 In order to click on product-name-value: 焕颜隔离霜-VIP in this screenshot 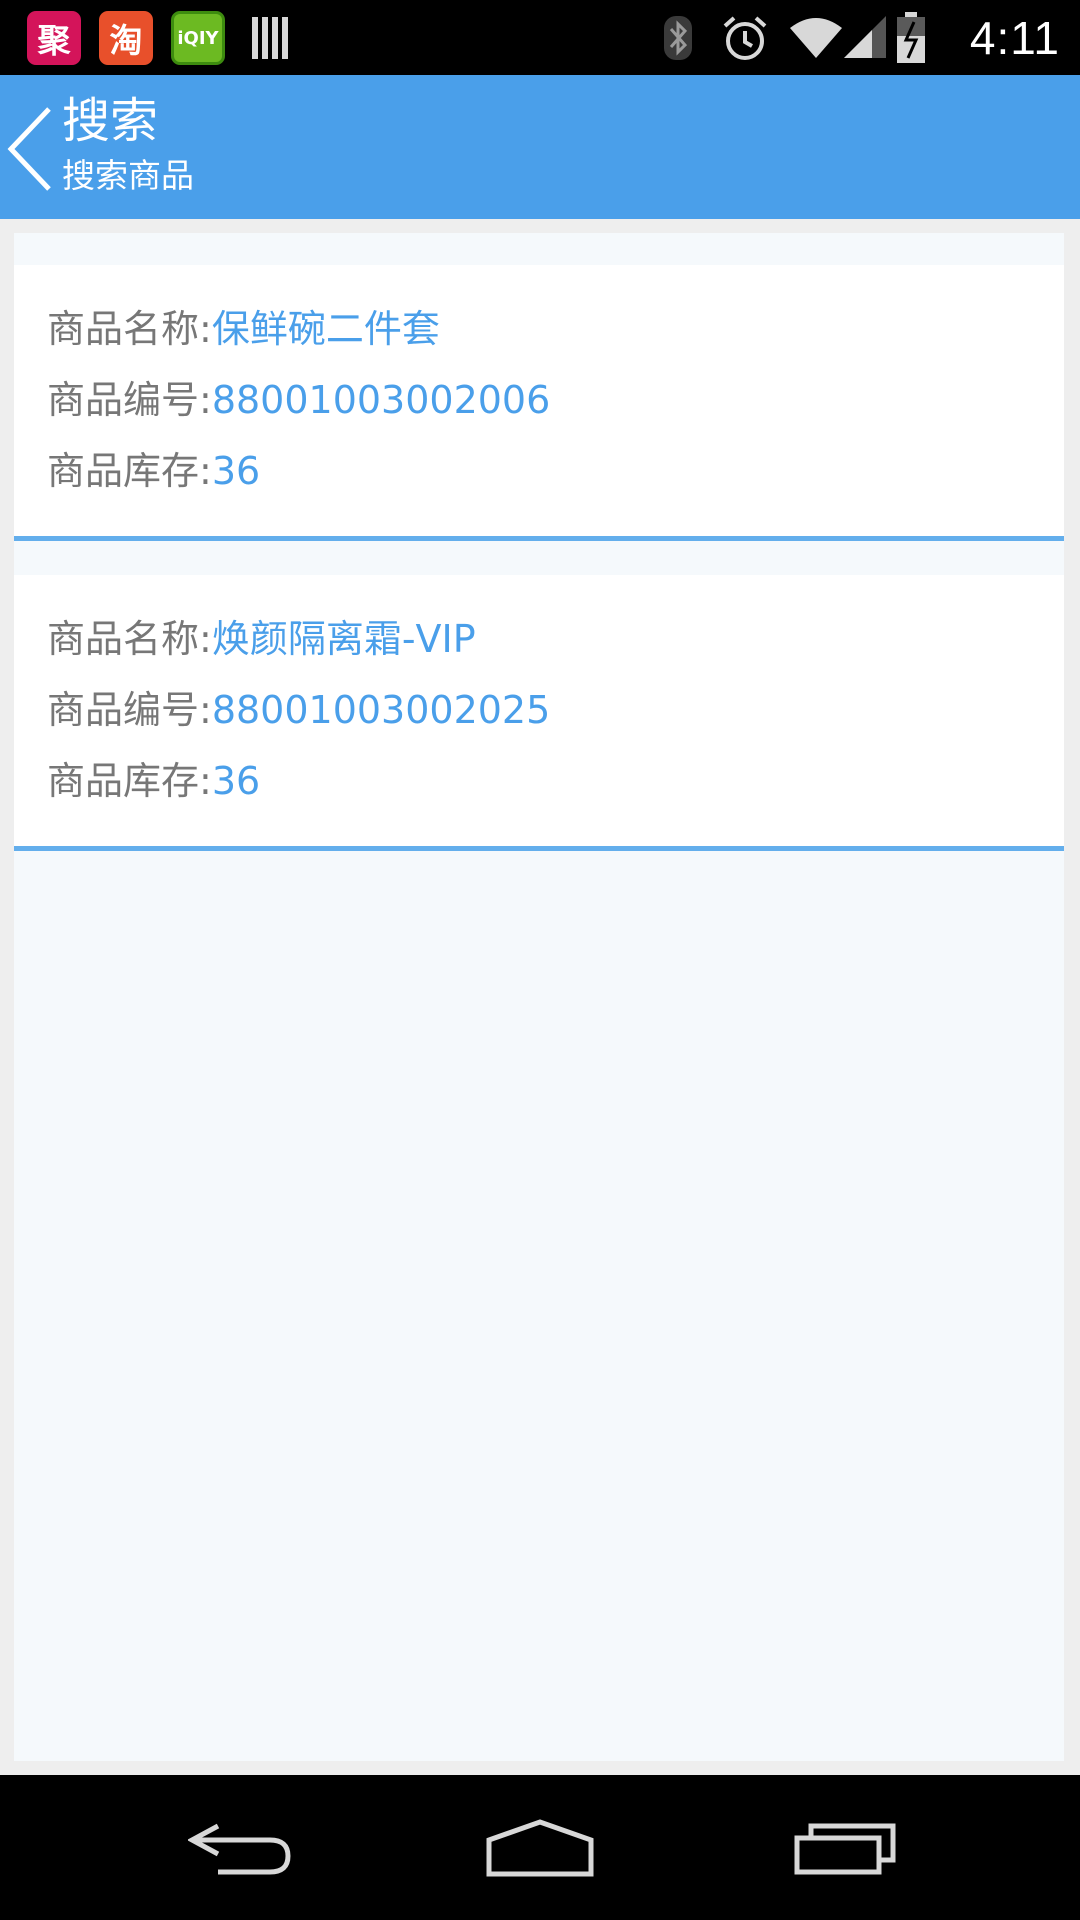, I will do `click(343, 639)`.